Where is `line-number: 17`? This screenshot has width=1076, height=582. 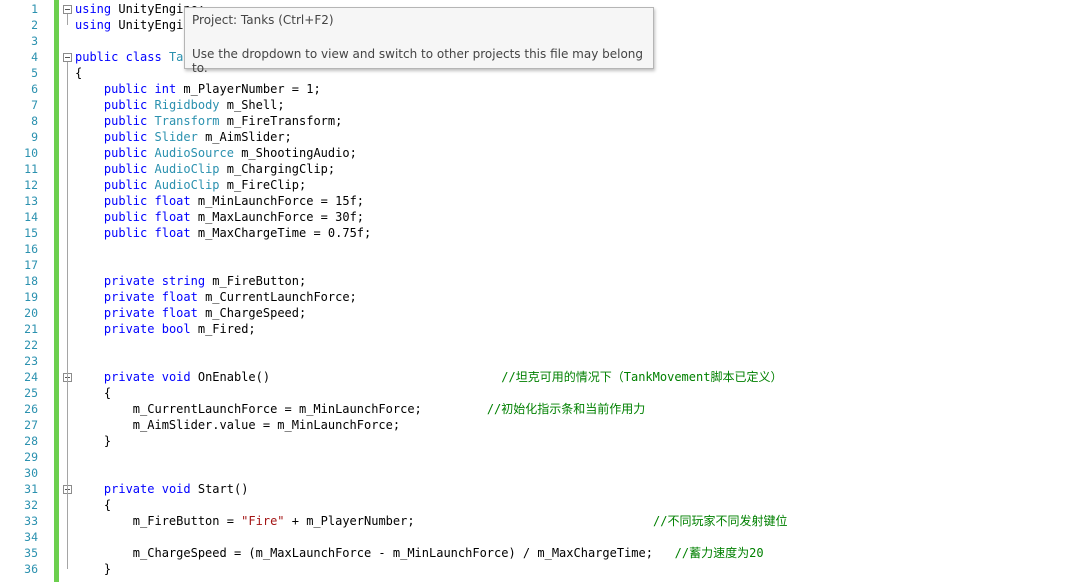
line-number: 17 is located at coordinates (31, 265).